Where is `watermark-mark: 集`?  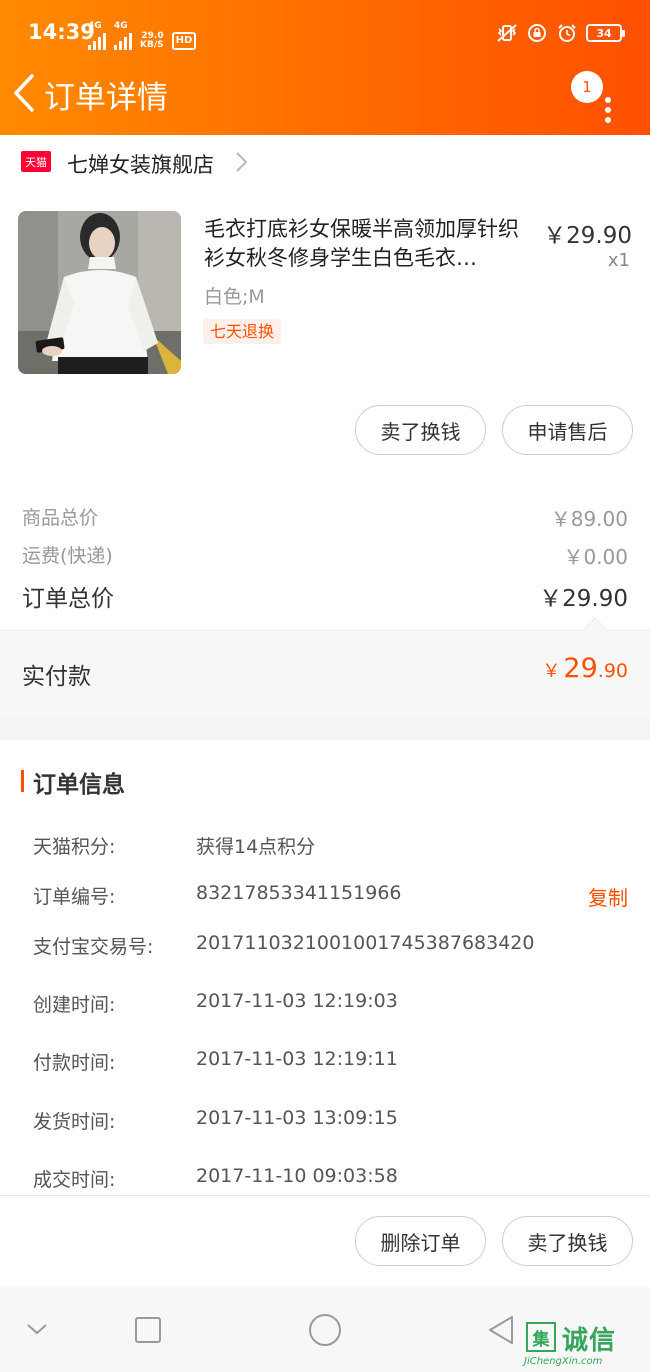 watermark-mark: 集 is located at coordinates (541, 1337).